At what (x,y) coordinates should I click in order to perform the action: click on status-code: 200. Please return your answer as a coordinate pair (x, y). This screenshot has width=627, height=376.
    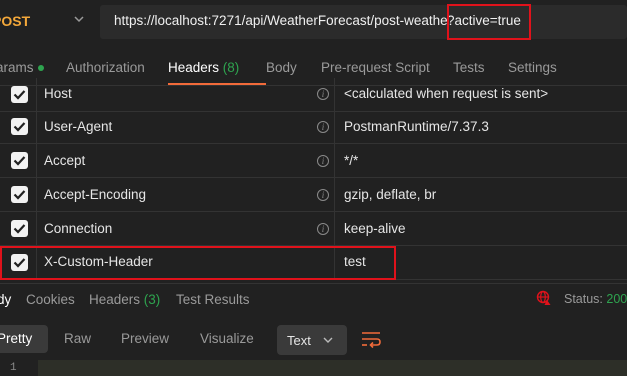
    Looking at the image, I should click on (616, 299).